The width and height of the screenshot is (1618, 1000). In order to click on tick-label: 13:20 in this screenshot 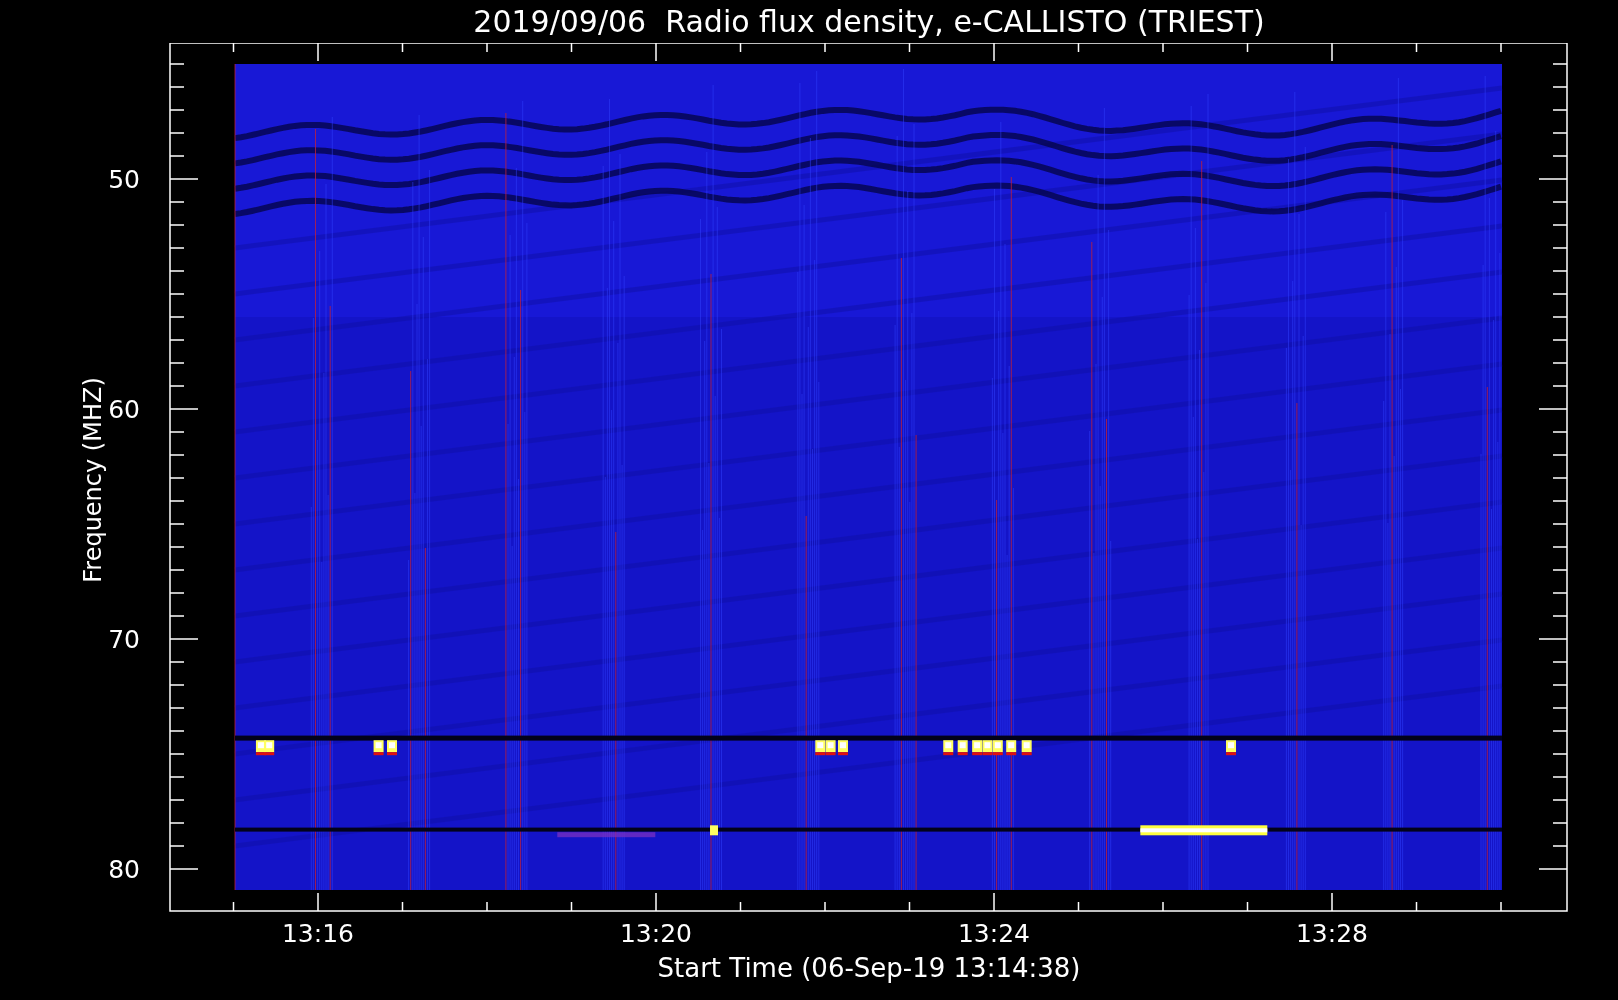, I will do `click(656, 933)`.